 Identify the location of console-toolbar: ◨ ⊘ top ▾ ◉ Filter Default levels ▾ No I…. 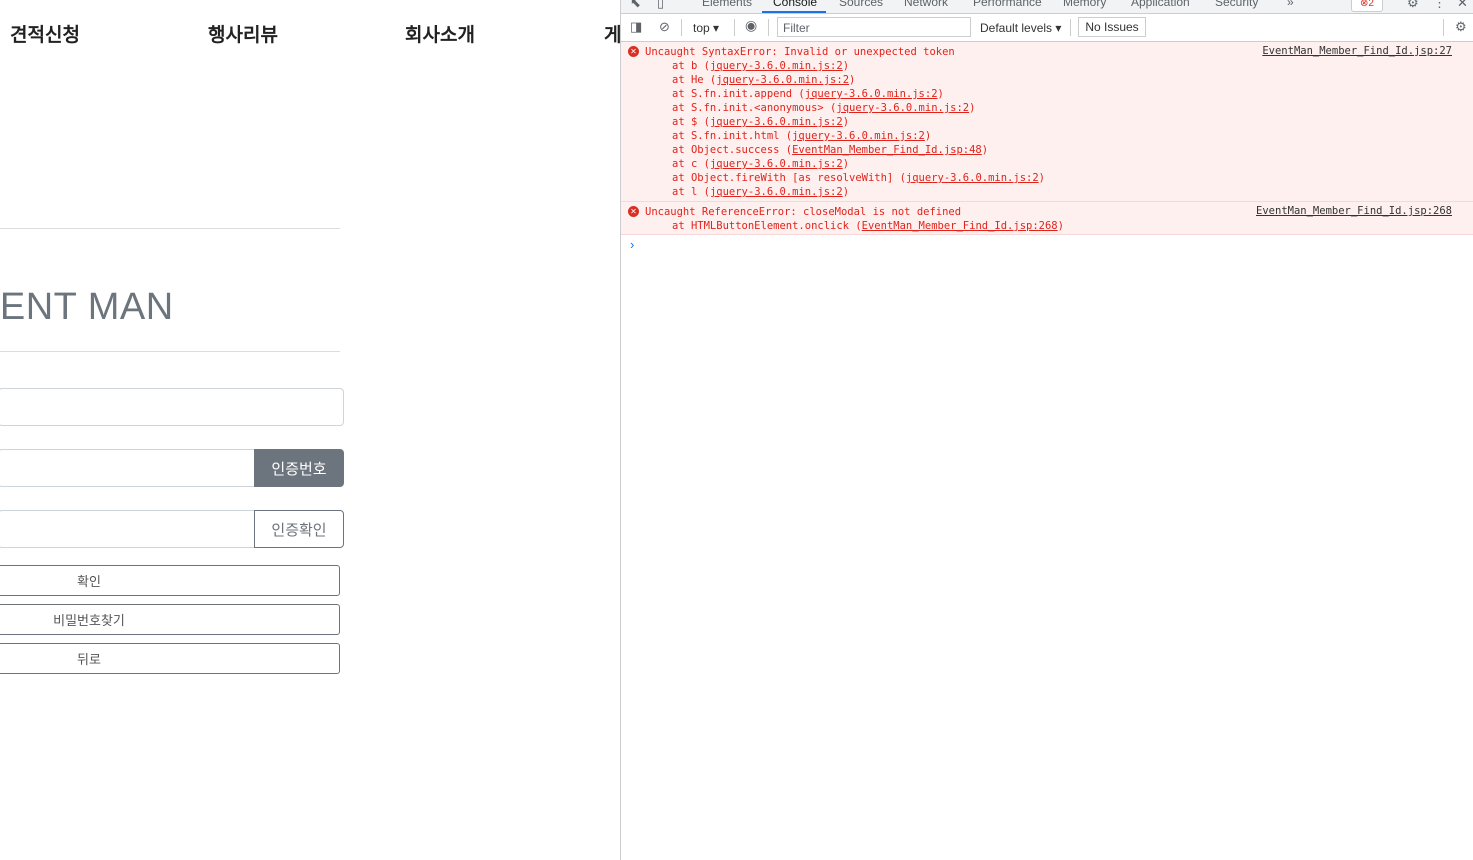
(1047, 28).